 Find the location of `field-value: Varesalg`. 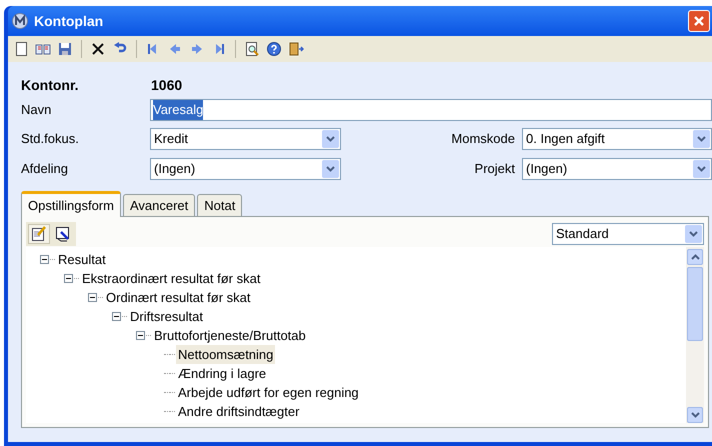

field-value: Varesalg is located at coordinates (178, 110).